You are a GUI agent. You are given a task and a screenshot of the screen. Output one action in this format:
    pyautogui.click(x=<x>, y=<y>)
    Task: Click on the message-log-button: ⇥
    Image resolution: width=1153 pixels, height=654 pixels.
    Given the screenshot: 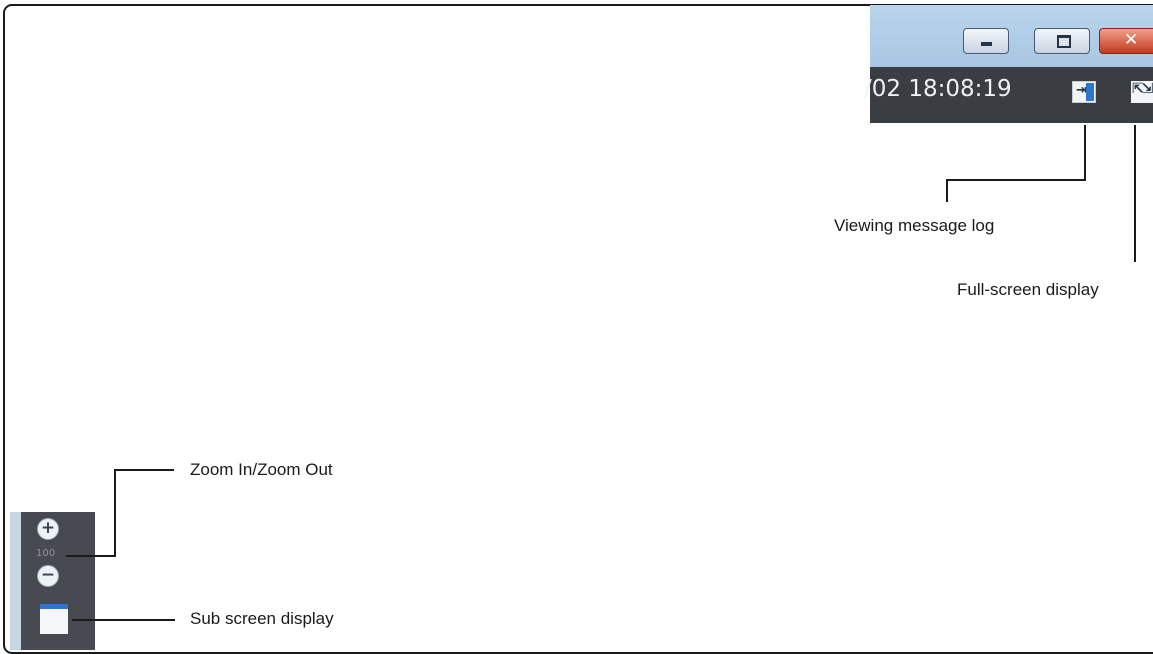 What is the action you would take?
    pyautogui.click(x=1084, y=92)
    